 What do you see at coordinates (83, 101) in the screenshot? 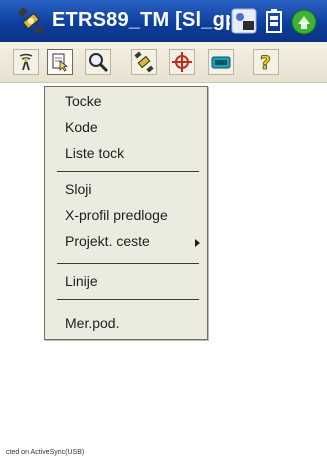
I see `menu-item-tocke: Tocke` at bounding box center [83, 101].